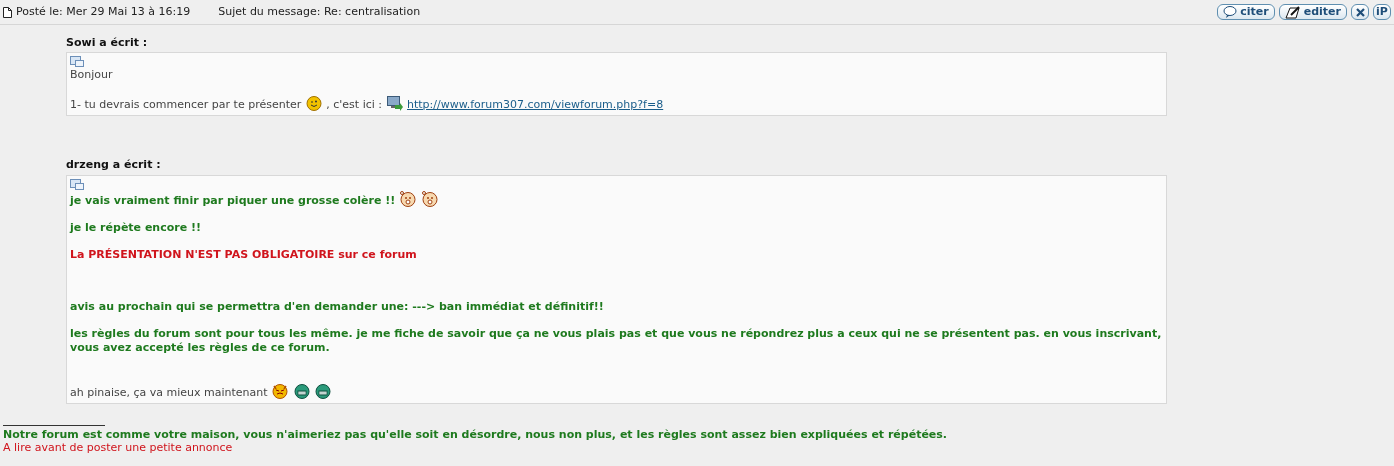 The height and width of the screenshot is (466, 1394). What do you see at coordinates (394, 104) in the screenshot?
I see `monitor-link-icon` at bounding box center [394, 104].